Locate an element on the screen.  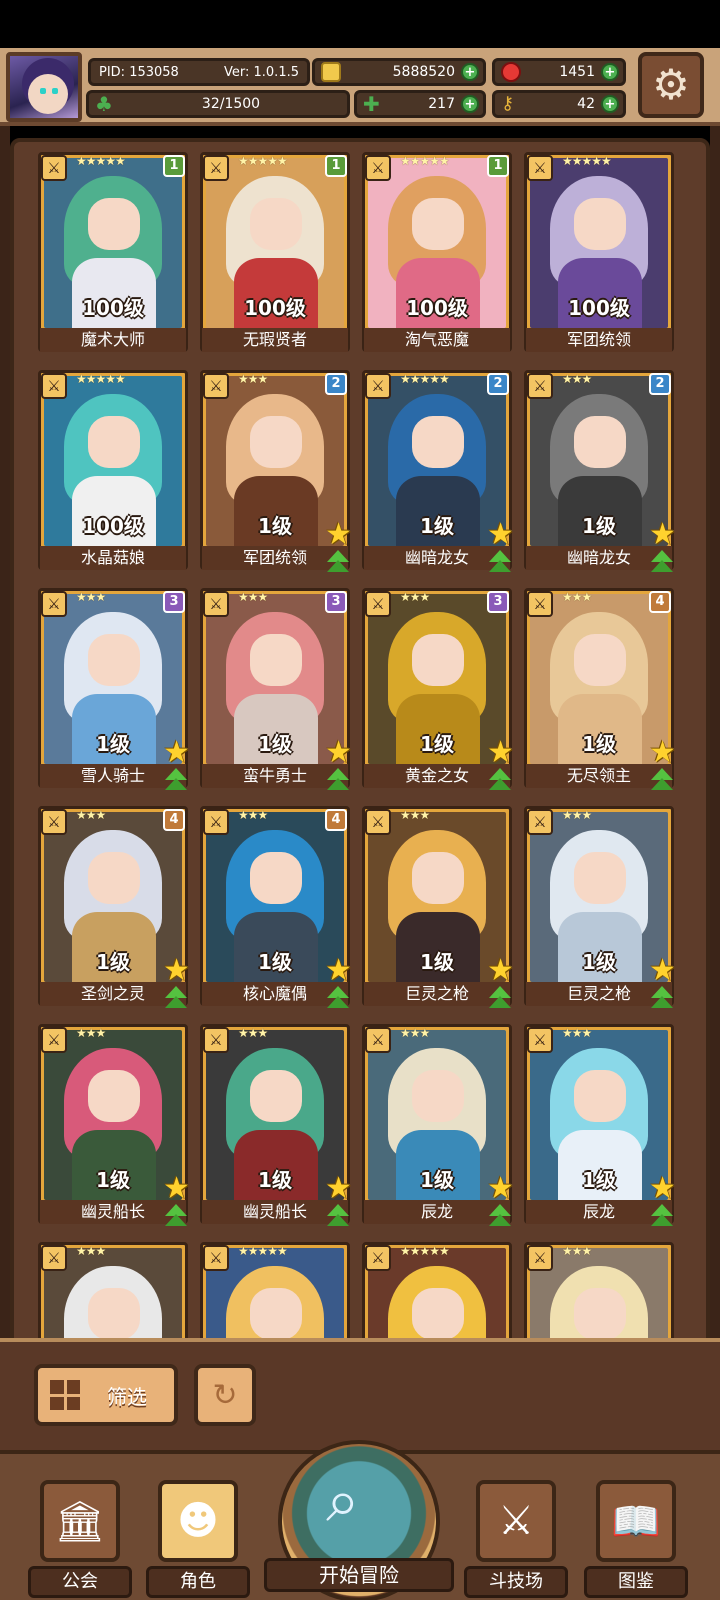
codex-book-icon: 📖 is located at coordinates (636, 1521).